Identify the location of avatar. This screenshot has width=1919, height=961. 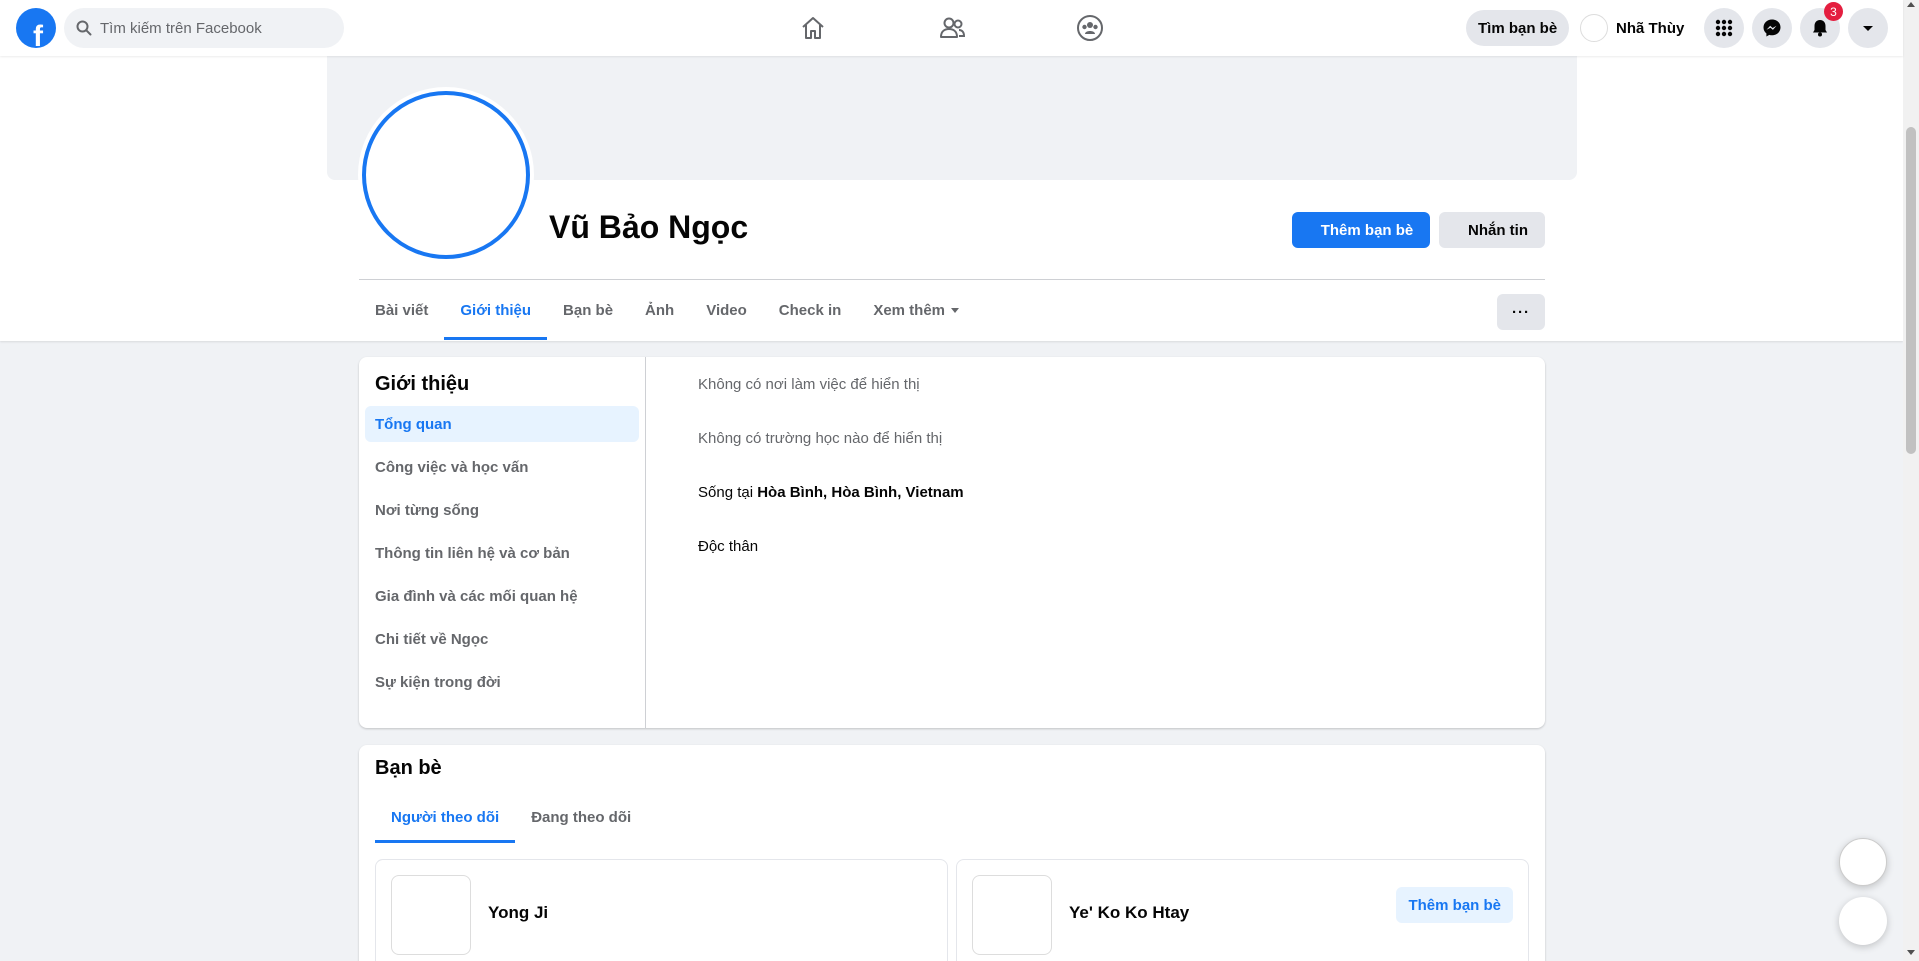
(1594, 28).